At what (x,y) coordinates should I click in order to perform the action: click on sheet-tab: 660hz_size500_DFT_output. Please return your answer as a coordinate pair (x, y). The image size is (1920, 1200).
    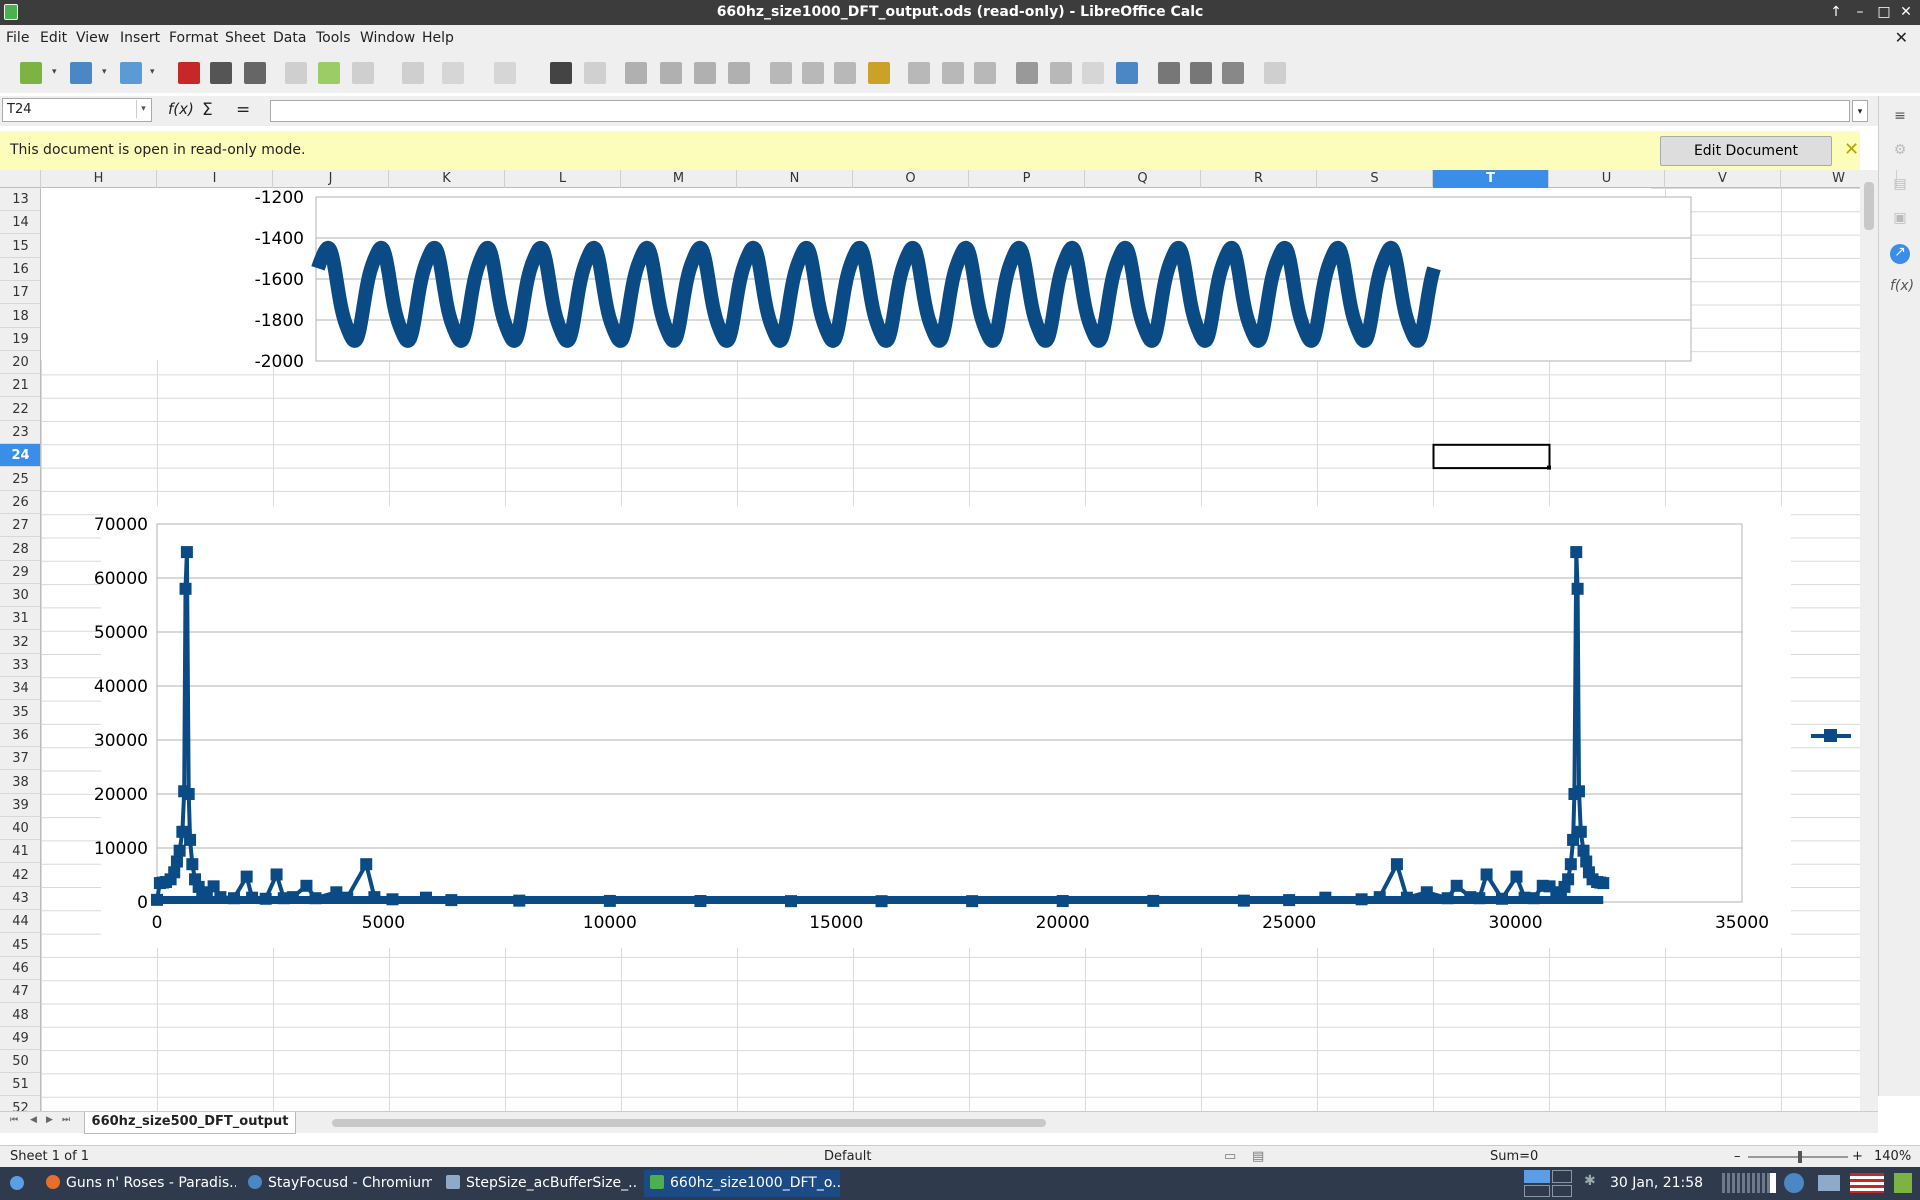
    Looking at the image, I should click on (190, 1123).